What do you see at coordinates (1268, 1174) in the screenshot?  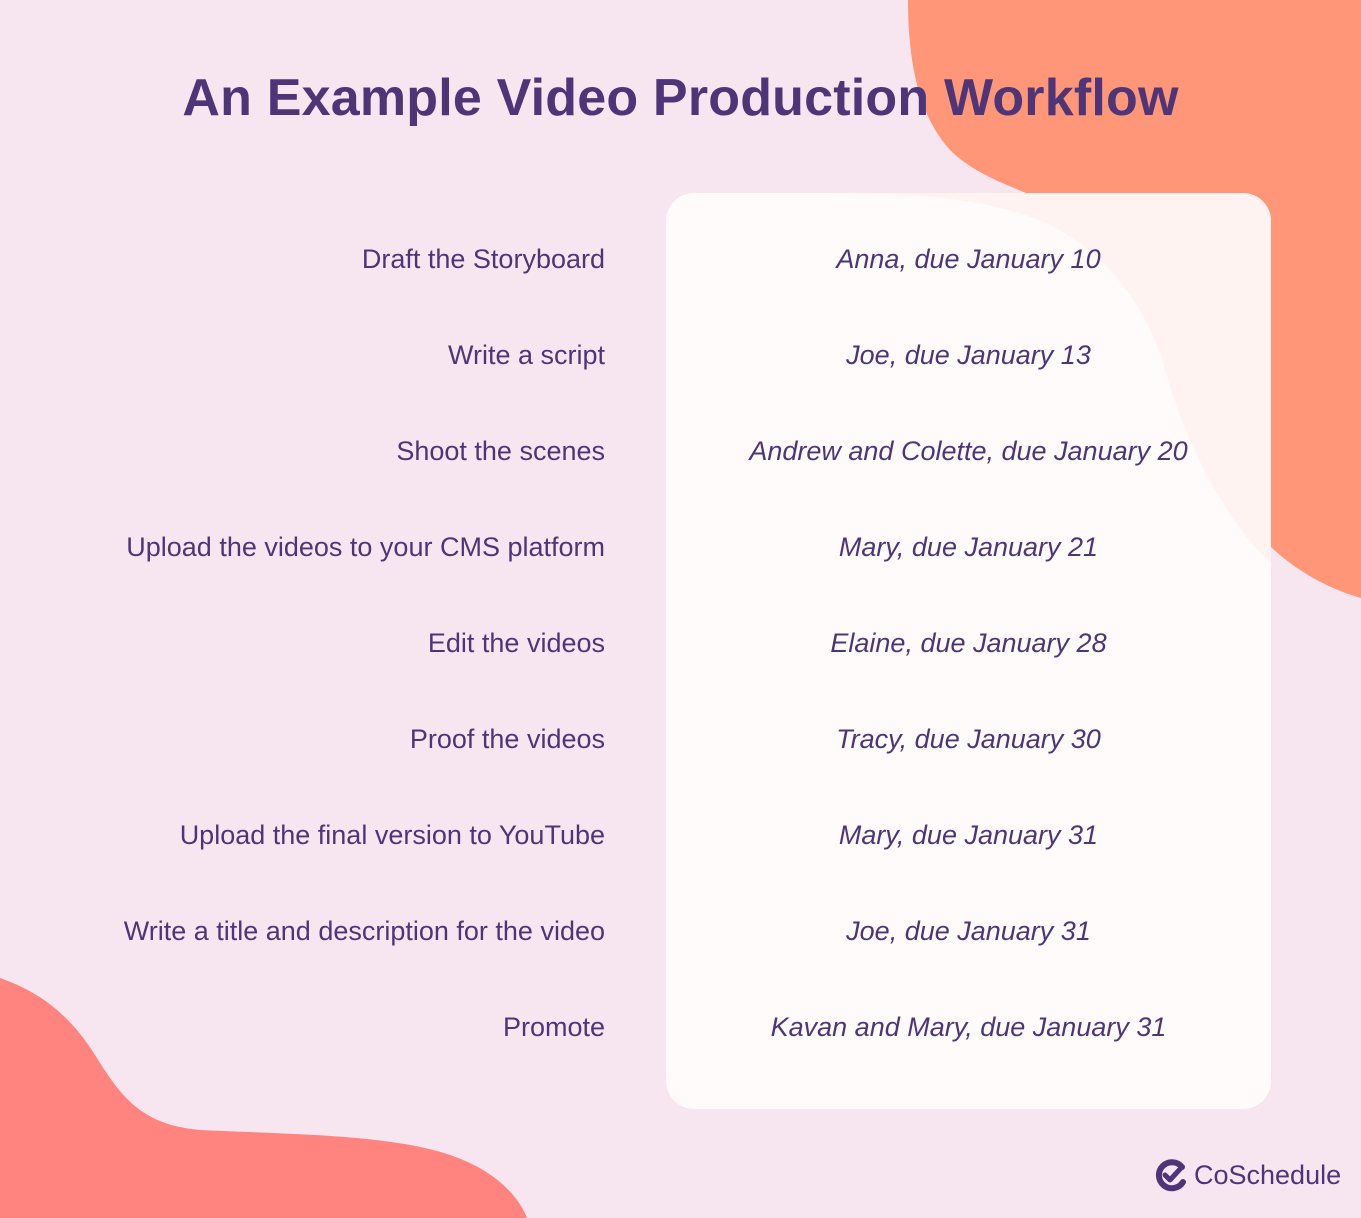 I see `brand-name: CoSchedule` at bounding box center [1268, 1174].